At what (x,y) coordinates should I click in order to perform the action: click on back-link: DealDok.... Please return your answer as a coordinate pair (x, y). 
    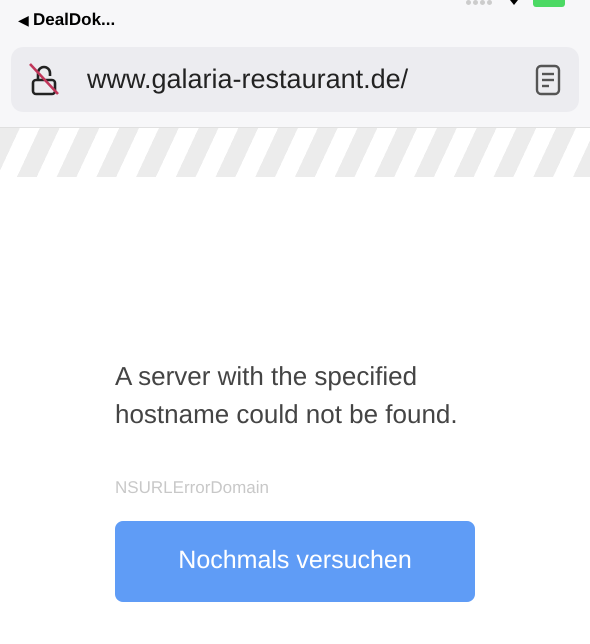
    Looking at the image, I should click on (74, 20).